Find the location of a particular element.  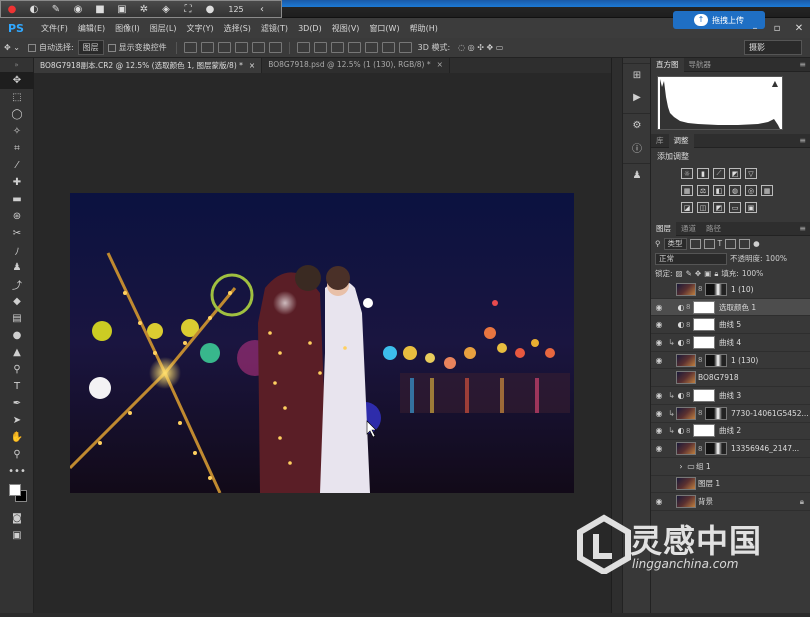

menu-type: 文字(Y) is located at coordinates (199, 28).